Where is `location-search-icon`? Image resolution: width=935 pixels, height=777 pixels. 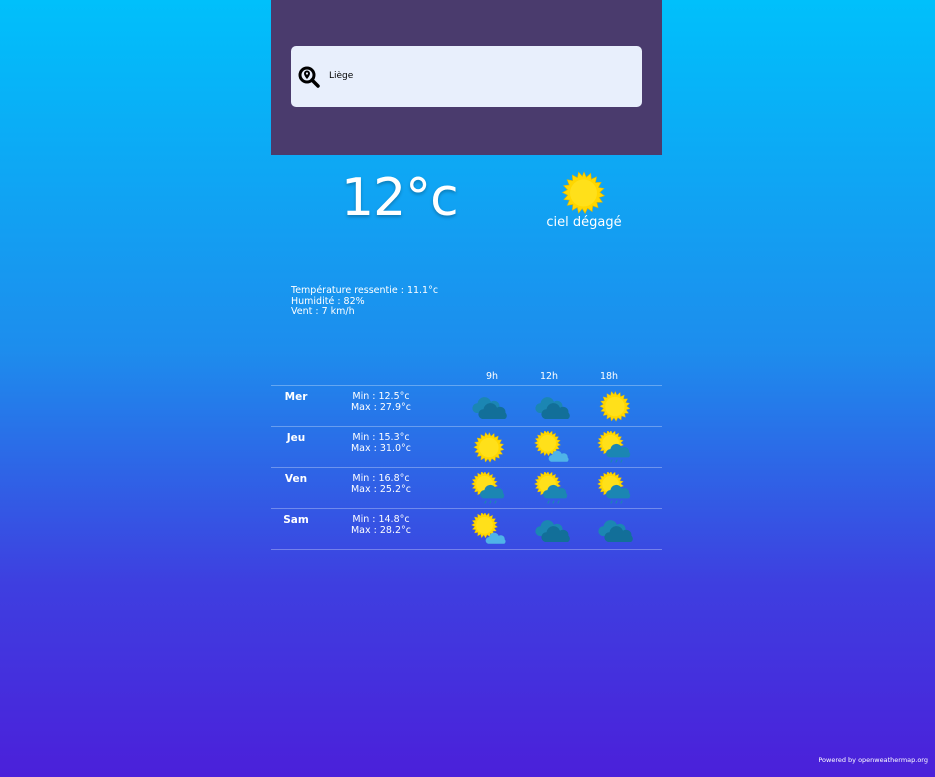
location-search-icon is located at coordinates (309, 77).